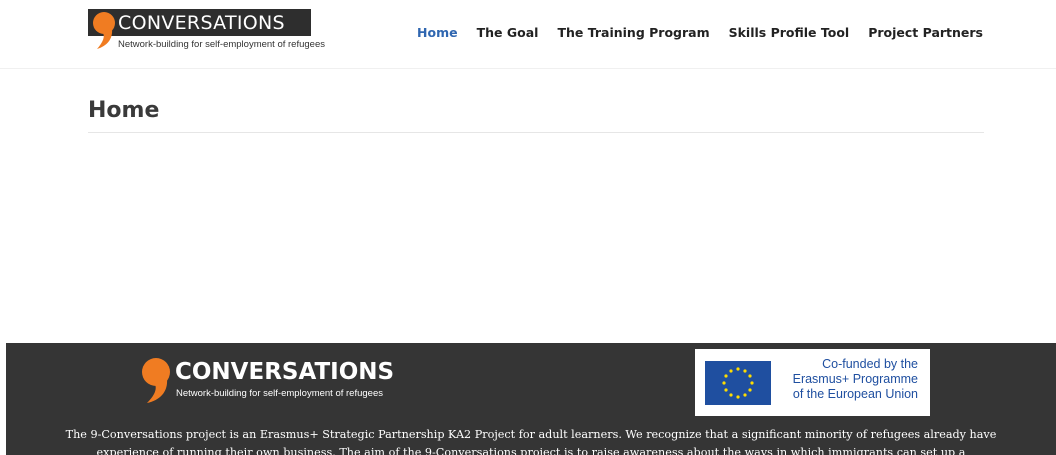 The width and height of the screenshot is (1056, 455). What do you see at coordinates (124, 110) in the screenshot?
I see `page-title: Home` at bounding box center [124, 110].